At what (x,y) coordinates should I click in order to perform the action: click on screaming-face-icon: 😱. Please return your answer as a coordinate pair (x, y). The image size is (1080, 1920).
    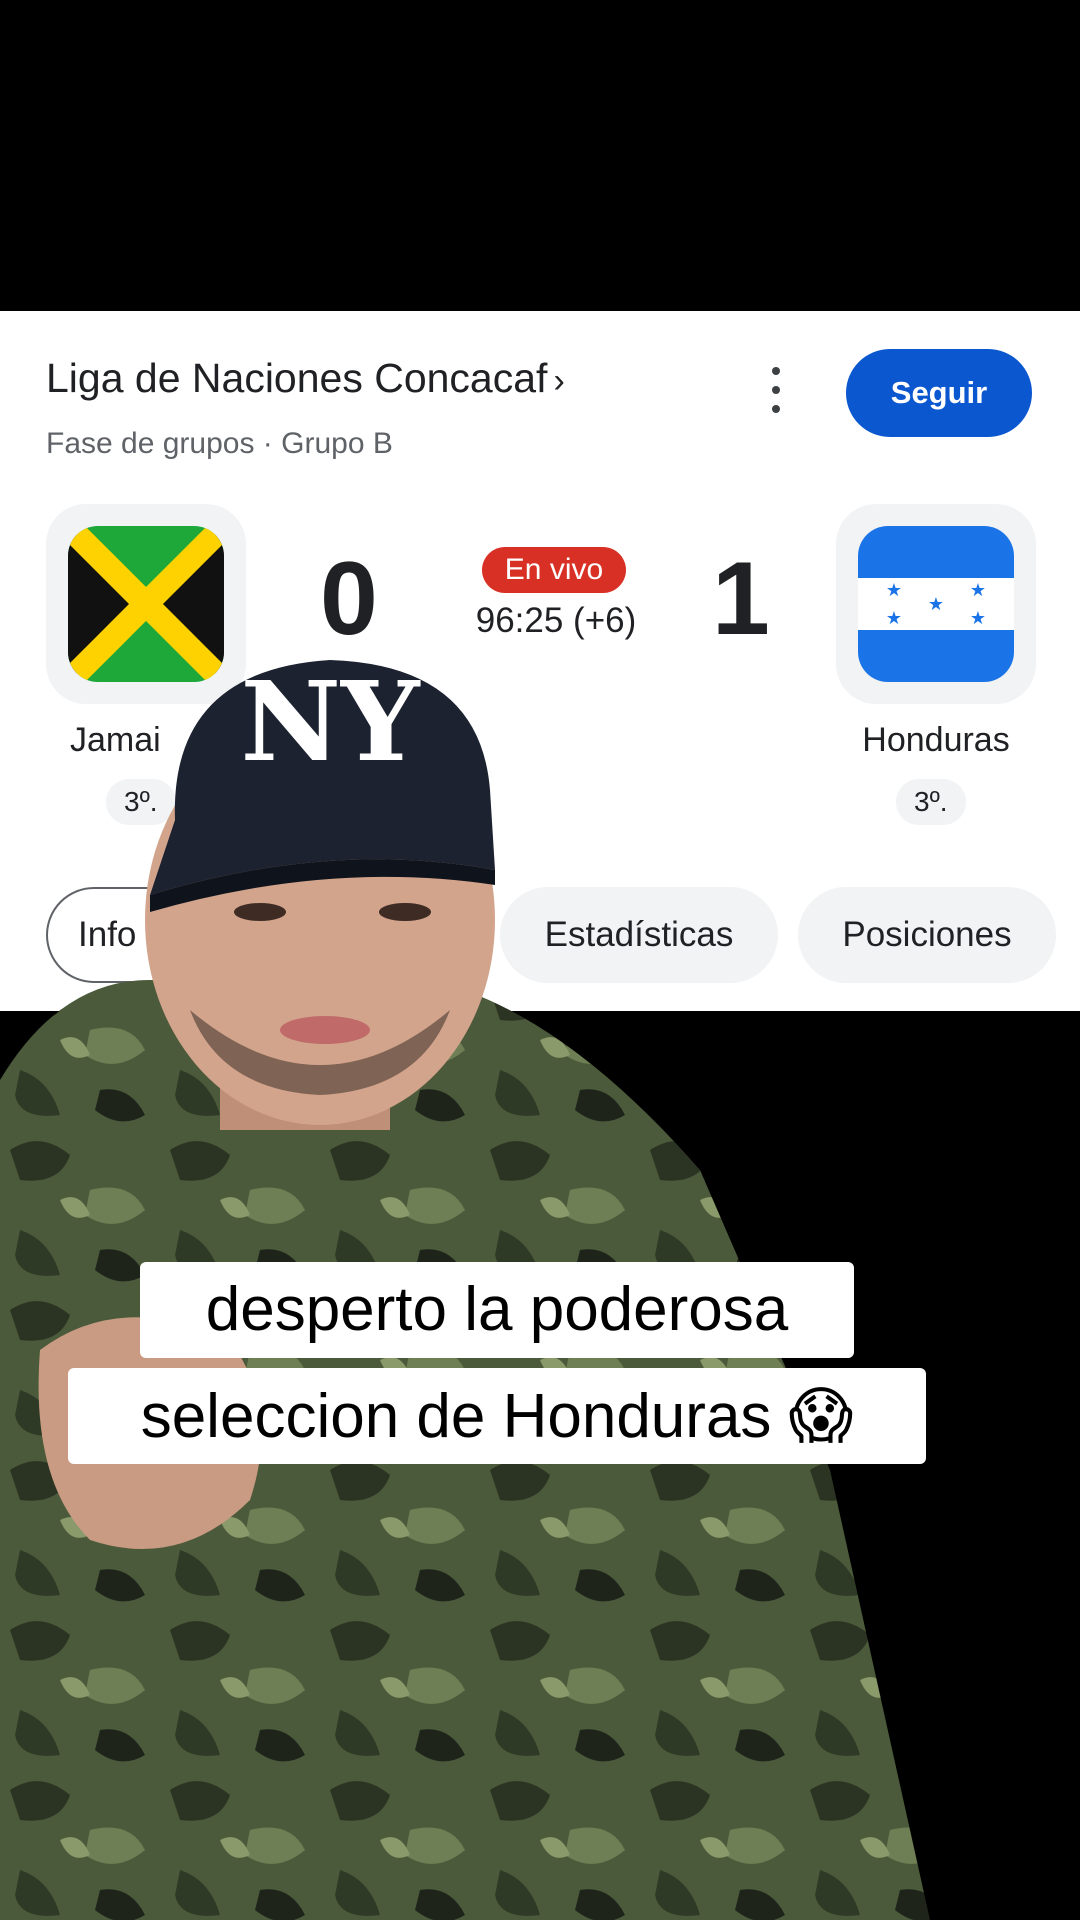
    Looking at the image, I should click on (821, 1415).